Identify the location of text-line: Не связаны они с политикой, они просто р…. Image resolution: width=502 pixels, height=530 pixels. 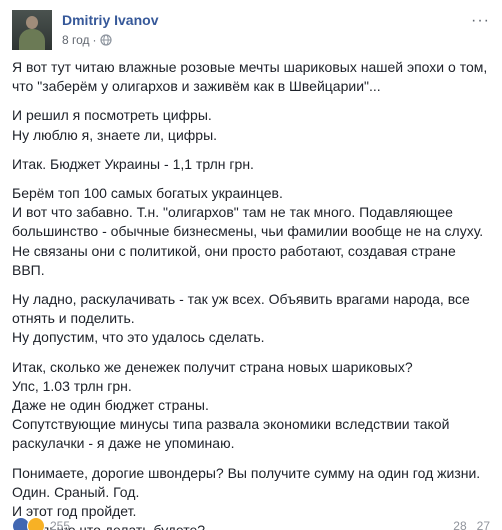
(234, 250).